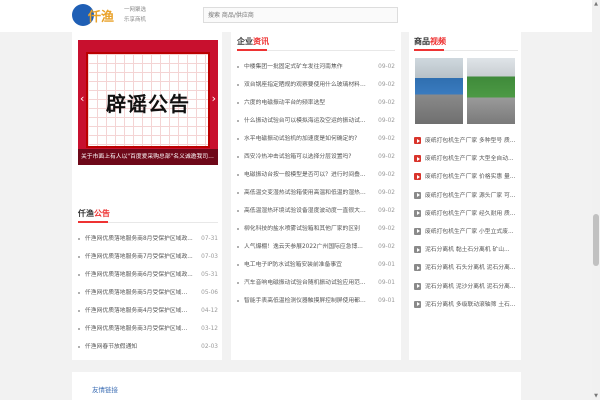 The height and width of the screenshot is (400, 600). I want to click on banner-prev-arrow-icon: ‹, so click(82, 98).